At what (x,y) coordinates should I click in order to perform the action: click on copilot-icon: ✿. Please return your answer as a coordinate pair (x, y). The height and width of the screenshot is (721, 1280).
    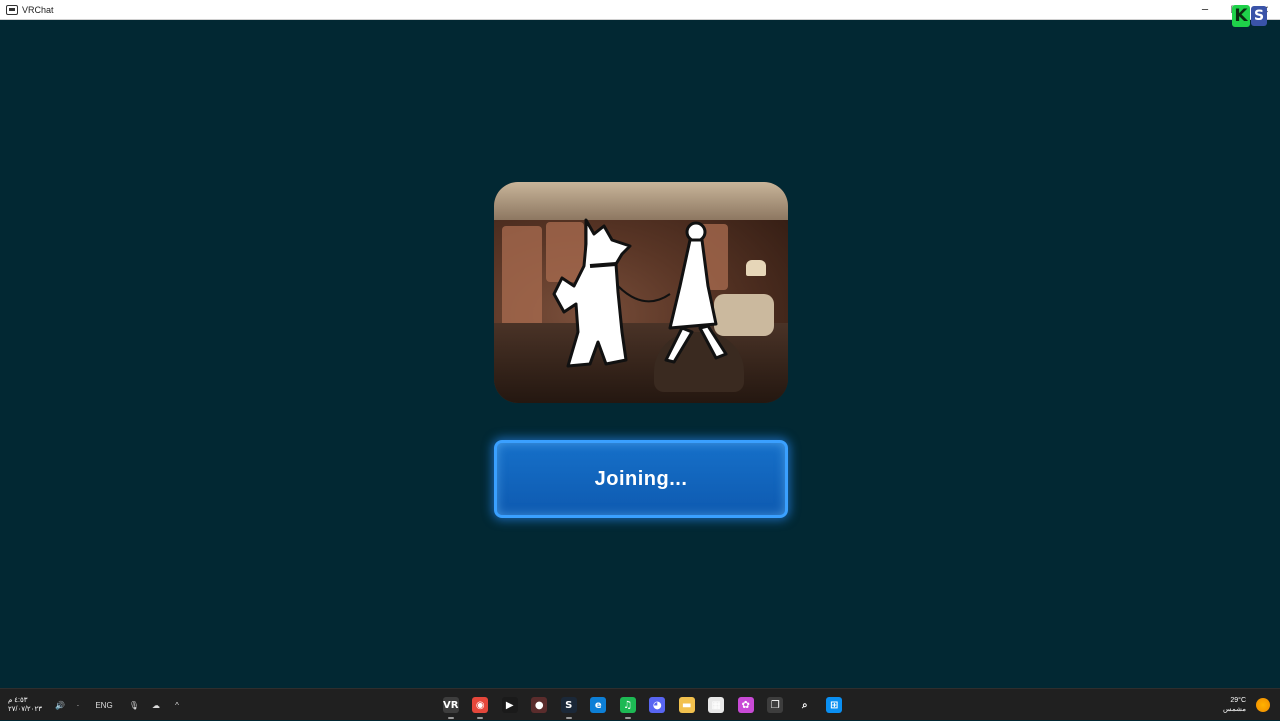
    Looking at the image, I should click on (745, 705).